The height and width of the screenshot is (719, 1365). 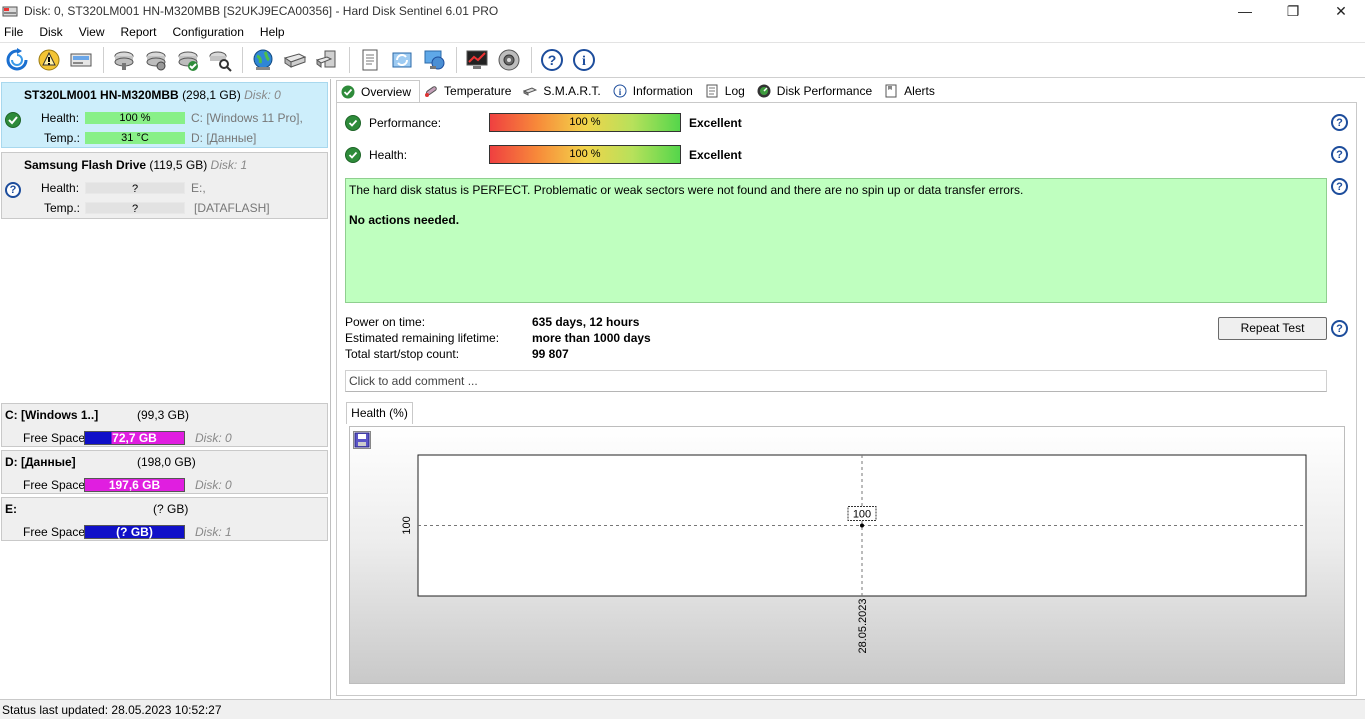 What do you see at coordinates (469, 91) in the screenshot?
I see `tab-temperature: Temperature` at bounding box center [469, 91].